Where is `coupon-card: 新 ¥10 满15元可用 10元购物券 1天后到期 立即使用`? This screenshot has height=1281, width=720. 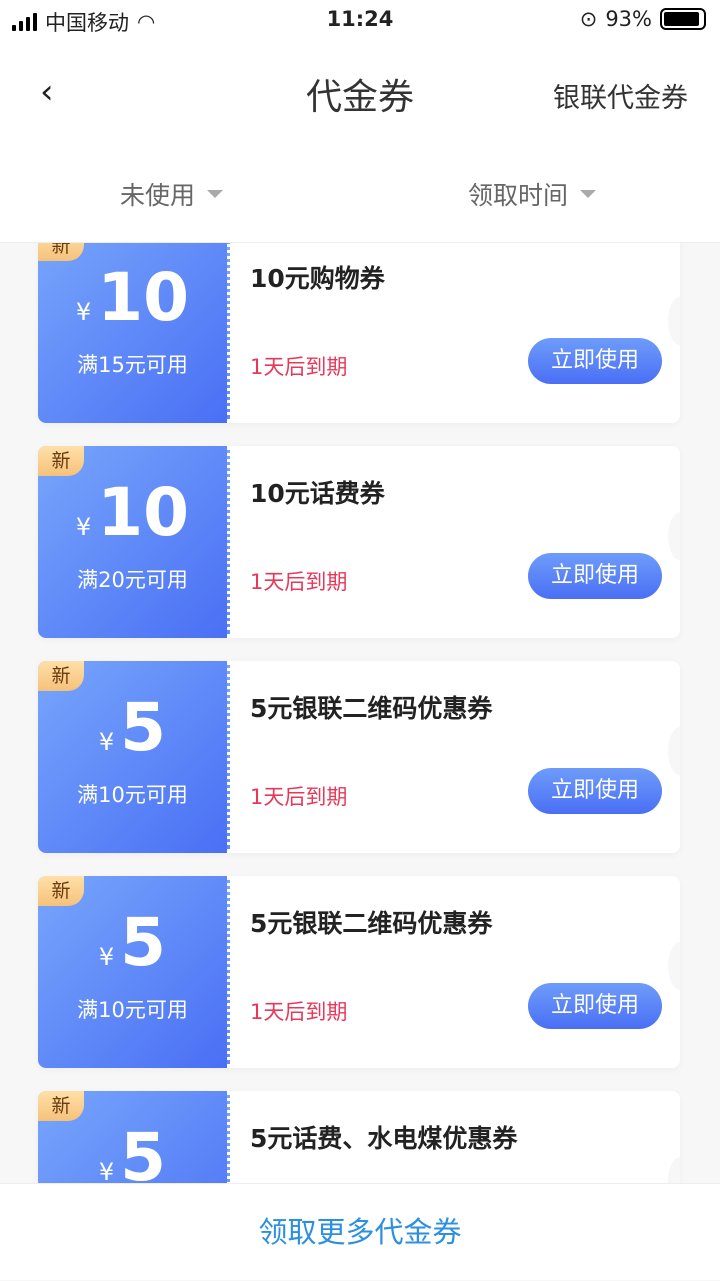 coupon-card: 新 ¥10 满15元可用 10元购物券 1天后到期 立即使用 is located at coordinates (359, 333).